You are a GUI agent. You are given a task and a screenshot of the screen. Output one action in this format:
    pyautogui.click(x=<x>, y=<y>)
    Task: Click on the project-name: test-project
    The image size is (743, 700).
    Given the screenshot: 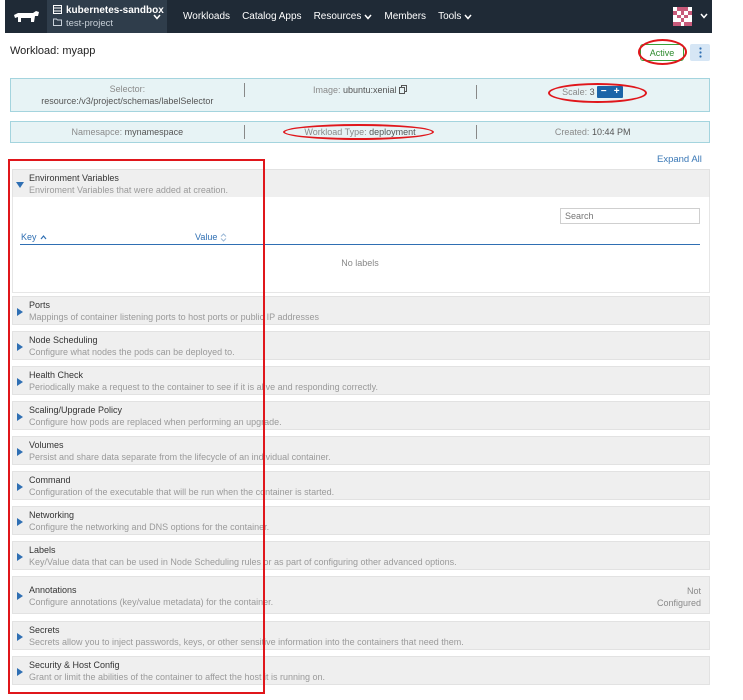 What is the action you would take?
    pyautogui.click(x=89, y=23)
    